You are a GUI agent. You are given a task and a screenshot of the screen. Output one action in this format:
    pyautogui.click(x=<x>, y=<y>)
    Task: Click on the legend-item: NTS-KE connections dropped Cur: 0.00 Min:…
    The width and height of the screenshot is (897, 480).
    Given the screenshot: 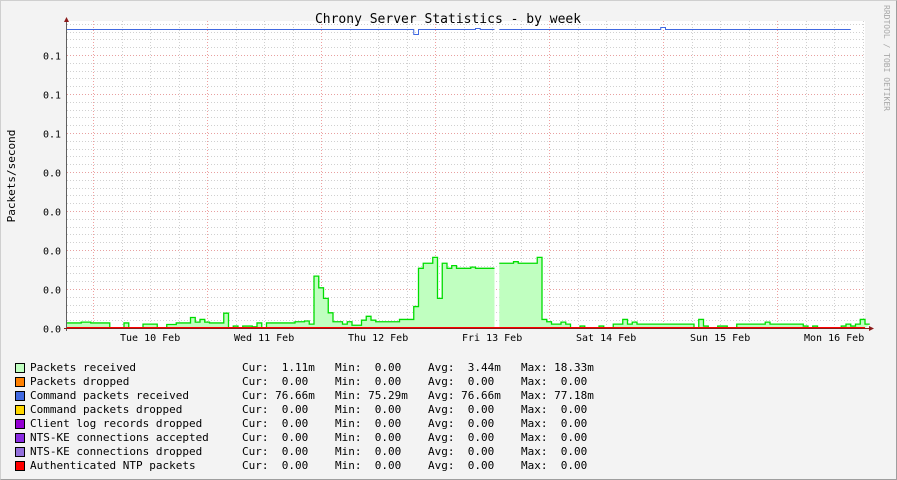 What is the action you would take?
    pyautogui.click(x=448, y=452)
    